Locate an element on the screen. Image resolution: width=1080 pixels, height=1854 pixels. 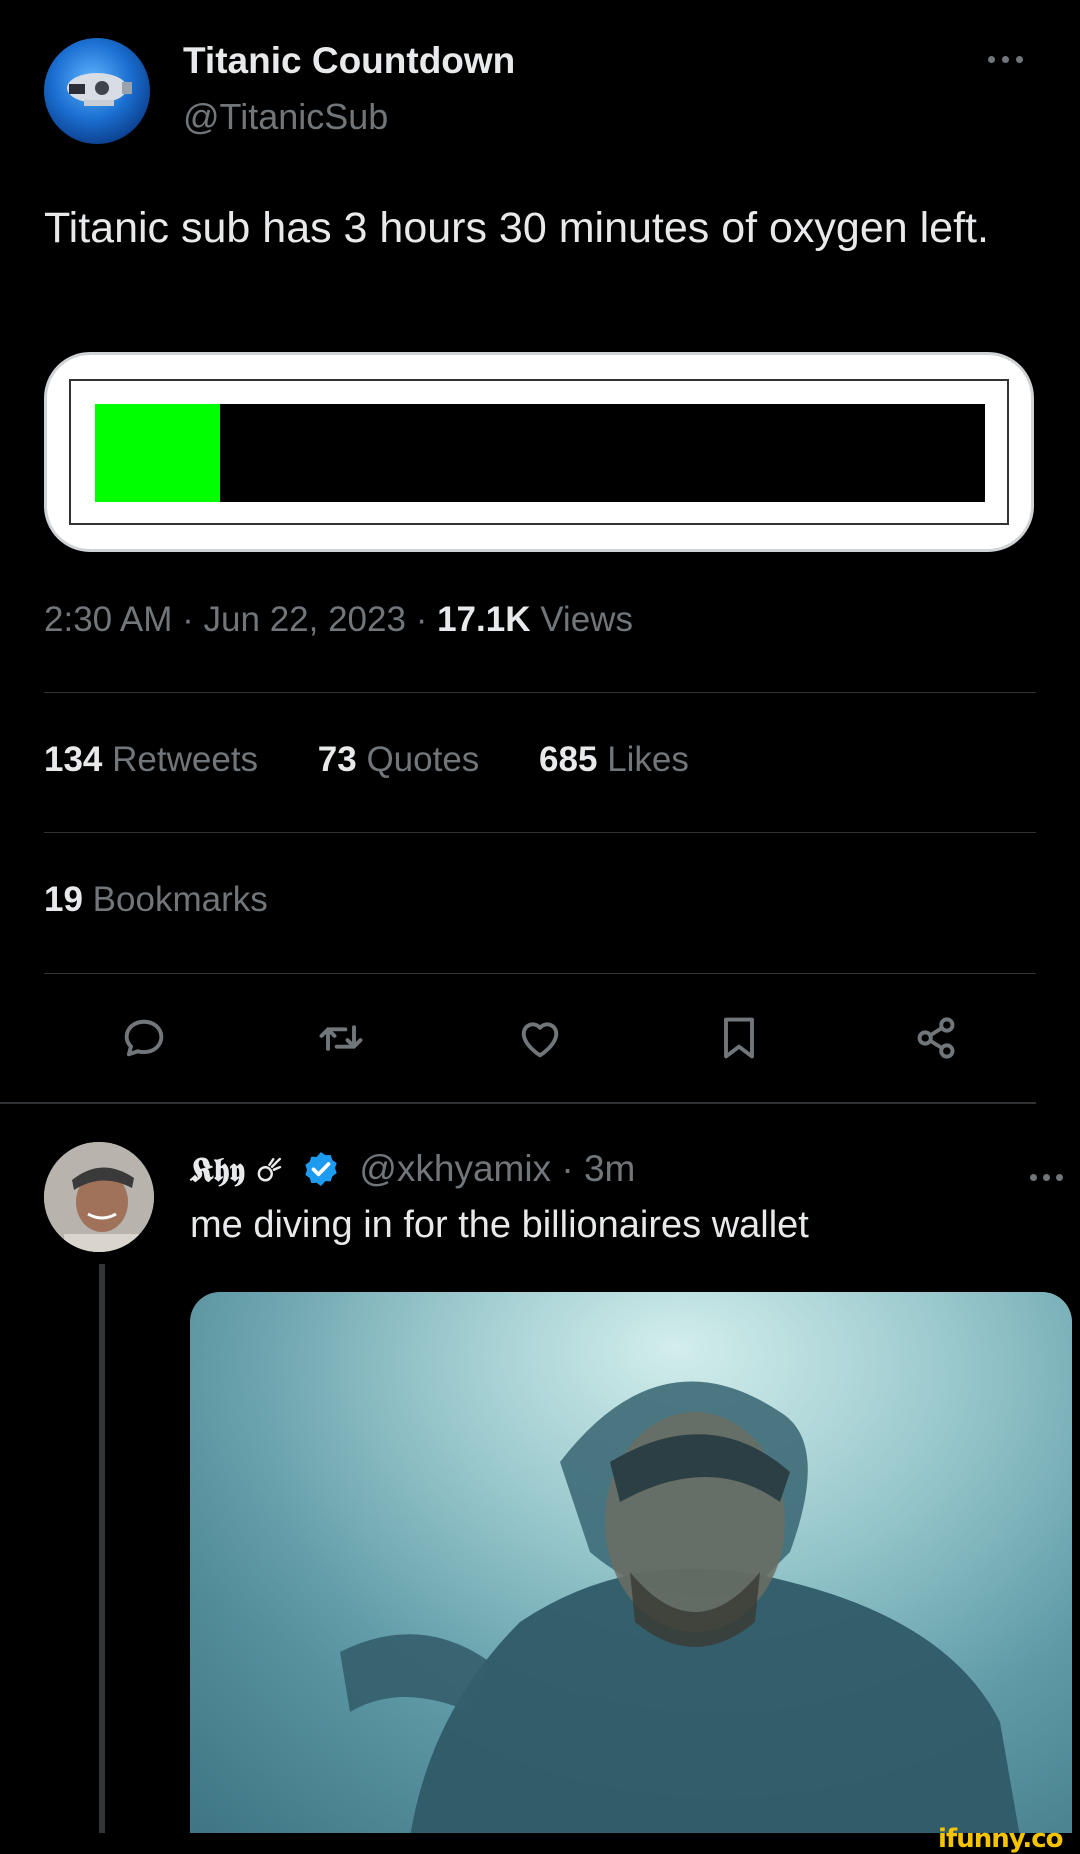
reply-author-name: 𝕶𝖍𝖞 ☄ is located at coordinates (236, 1169).